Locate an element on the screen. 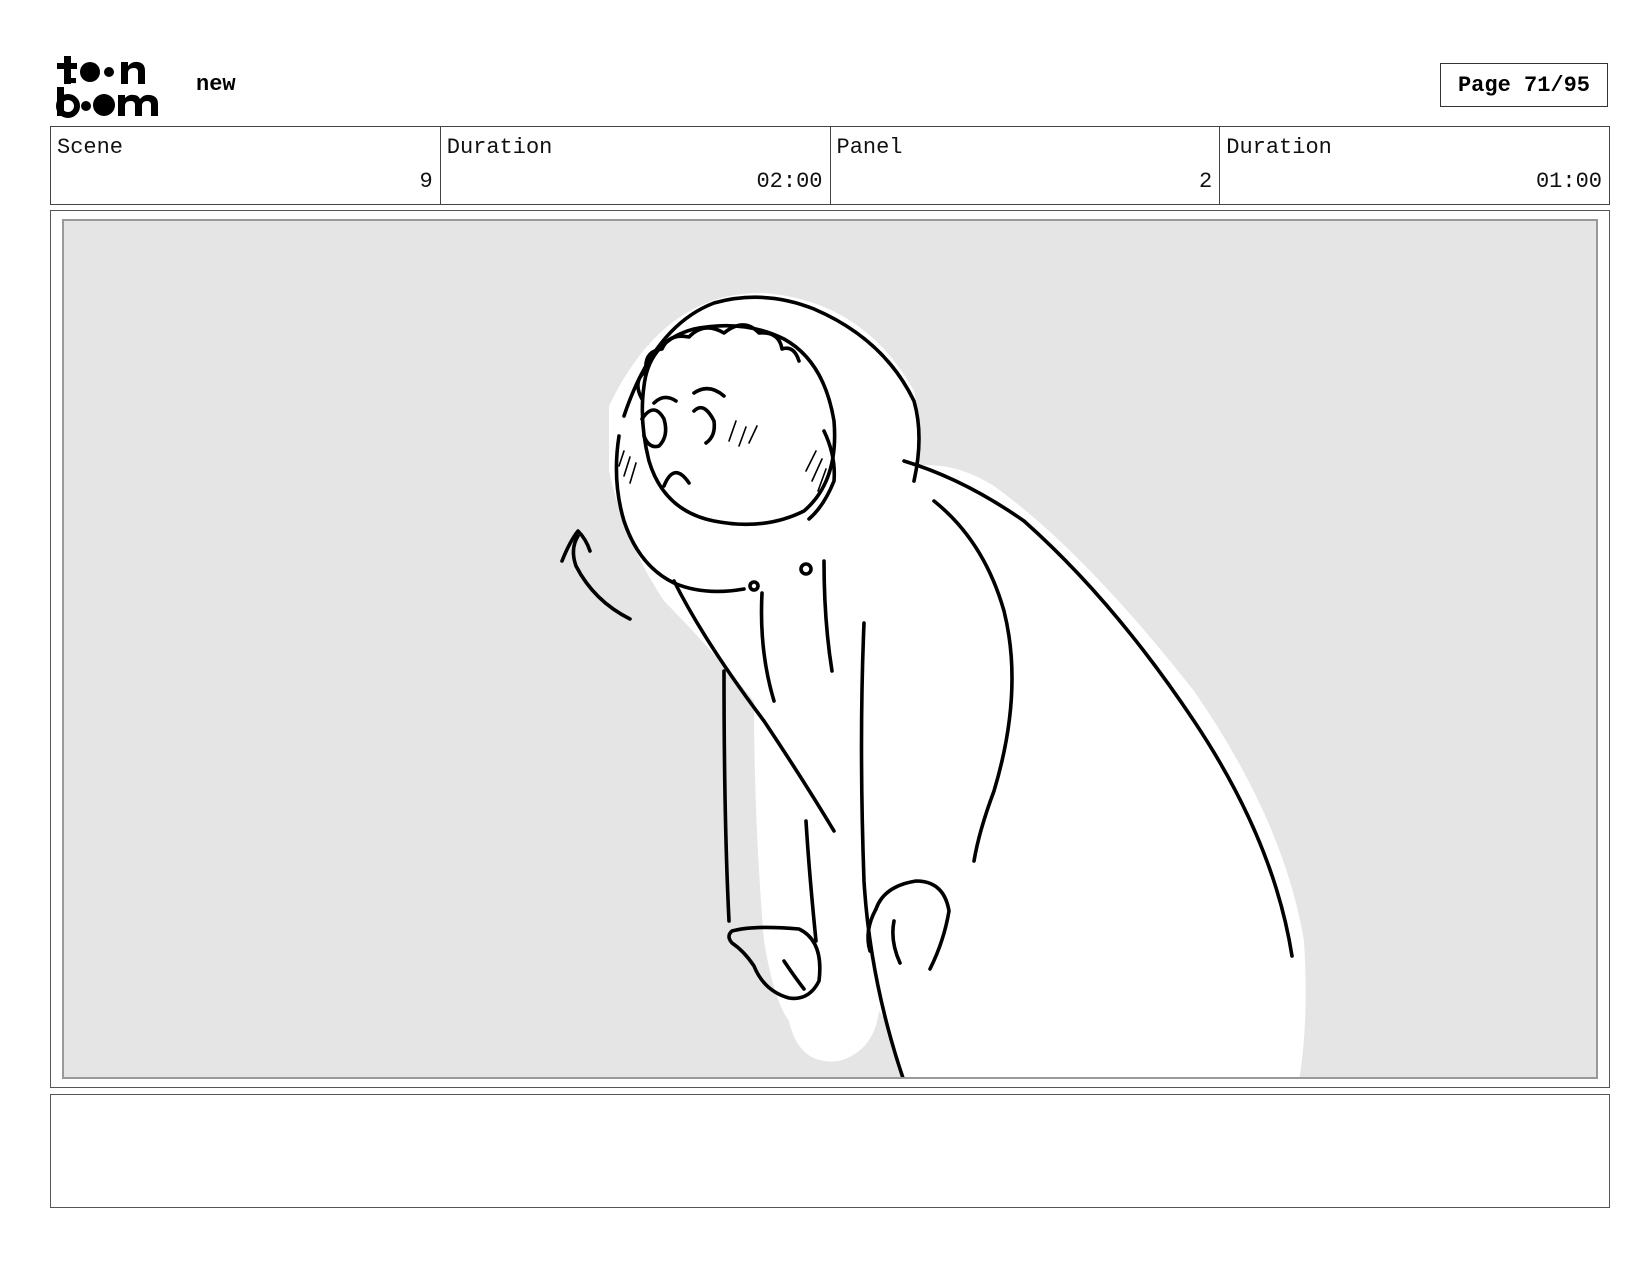 The height and width of the screenshot is (1275, 1650). panel-duration-value: 01:00 is located at coordinates (1568, 181).